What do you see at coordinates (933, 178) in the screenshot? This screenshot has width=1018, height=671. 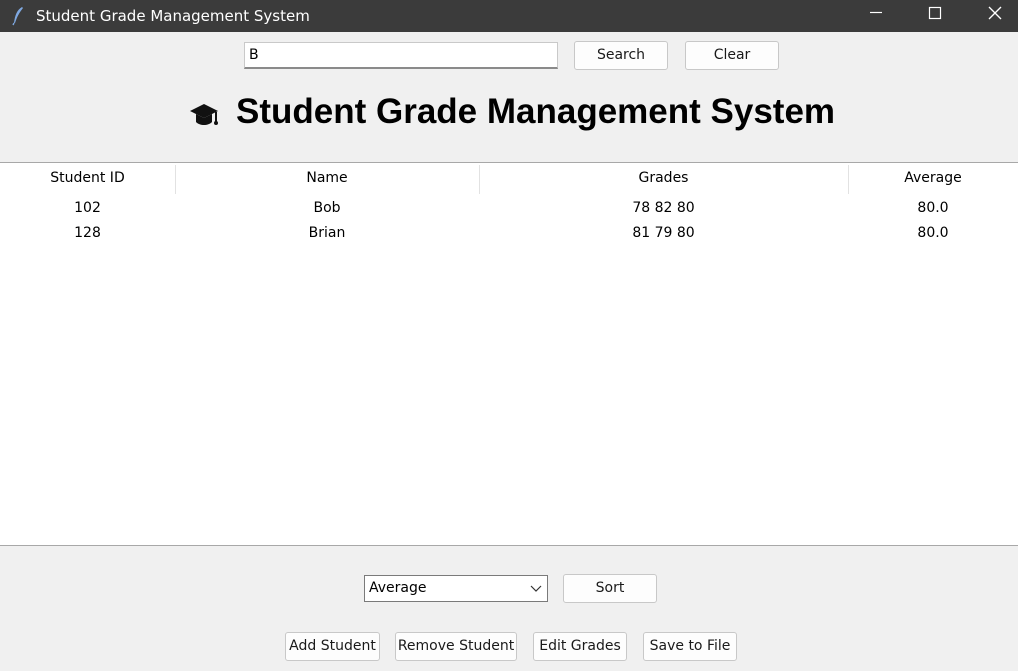 I see `column-header-average: Average` at bounding box center [933, 178].